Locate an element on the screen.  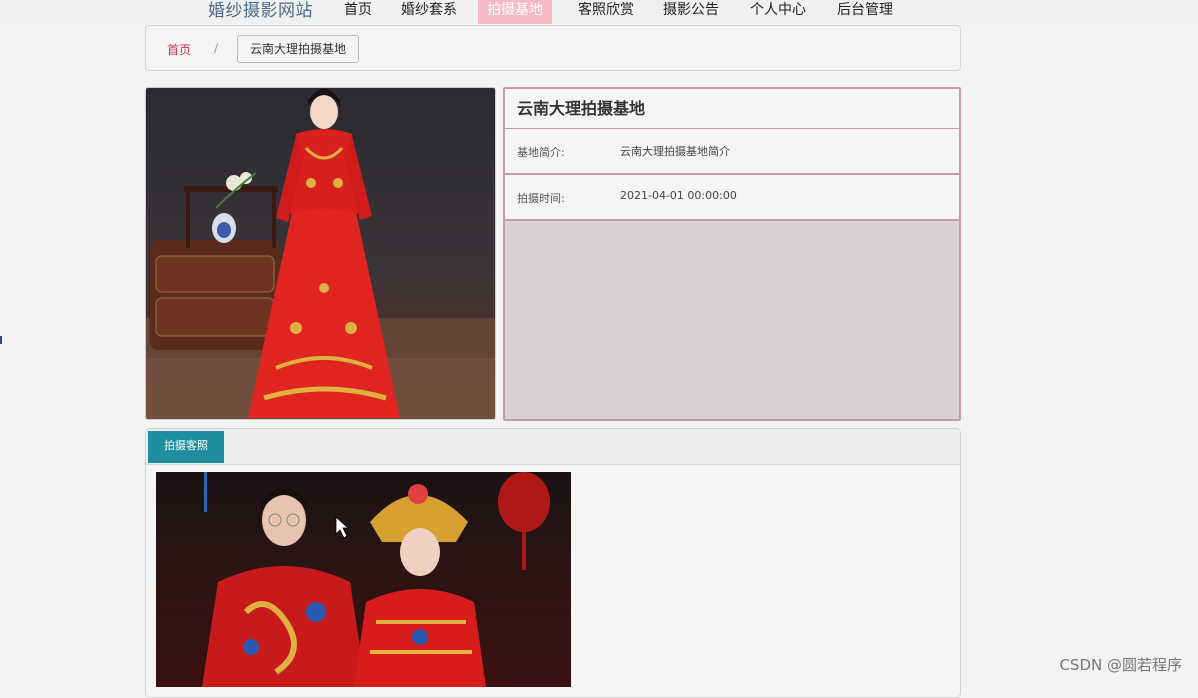
bride-photo-illustration is located at coordinates (320, 254).